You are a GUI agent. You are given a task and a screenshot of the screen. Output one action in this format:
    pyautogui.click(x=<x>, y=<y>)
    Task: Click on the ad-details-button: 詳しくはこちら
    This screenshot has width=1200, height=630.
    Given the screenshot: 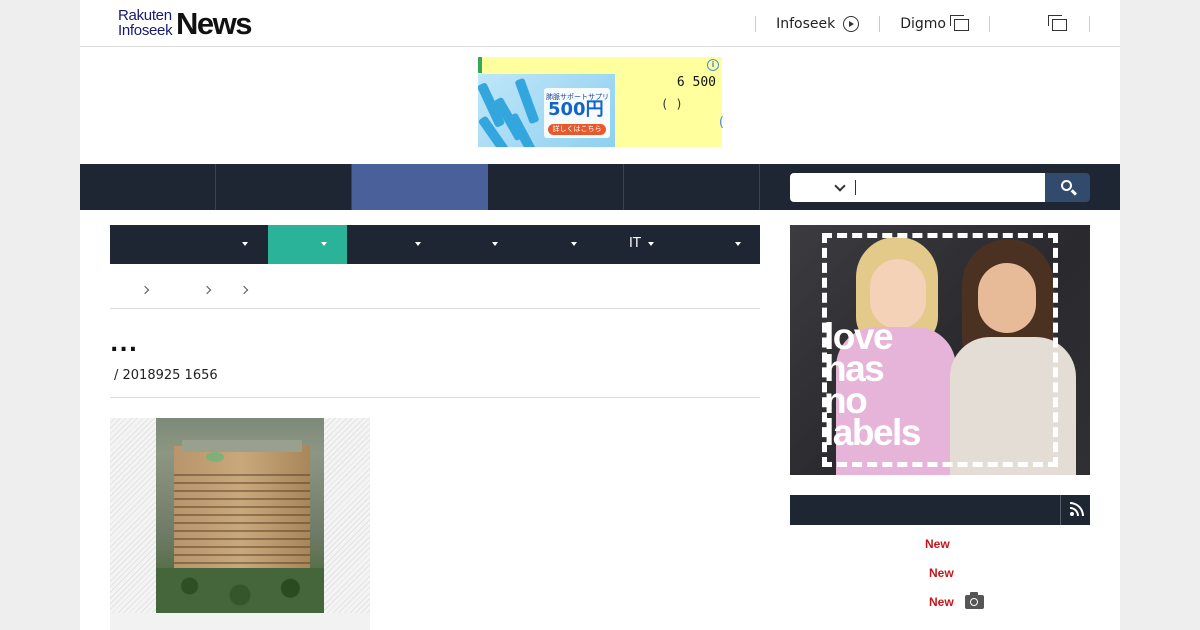 What is the action you would take?
    pyautogui.click(x=577, y=129)
    